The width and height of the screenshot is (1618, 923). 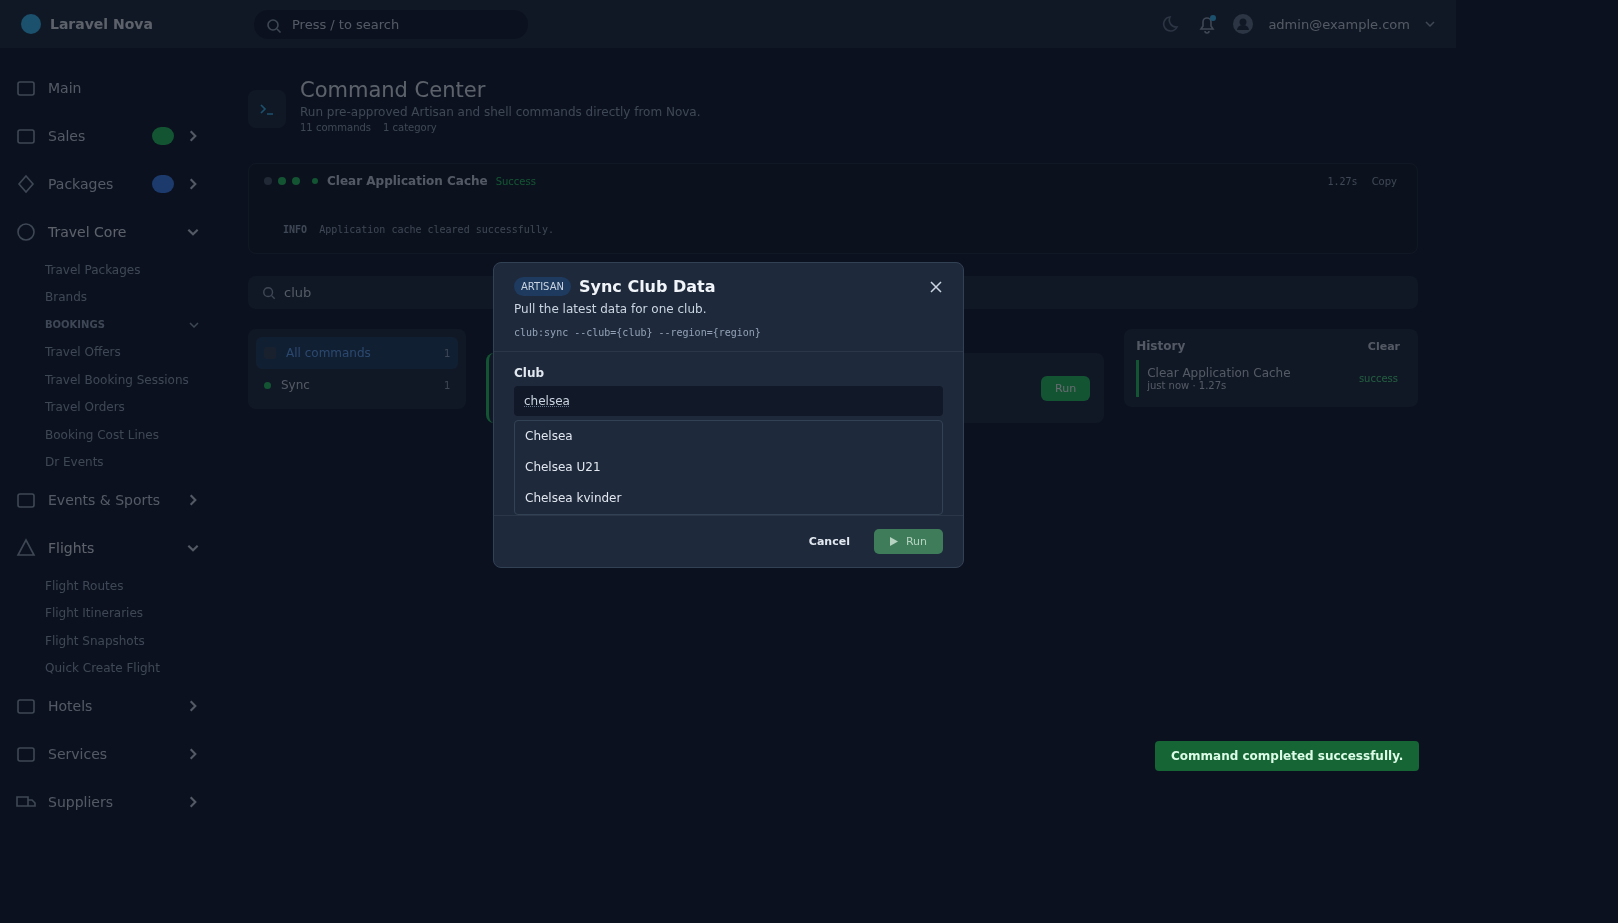 What do you see at coordinates (611, 309) in the screenshot?
I see `dialog-description: Pull the latest data for one club.` at bounding box center [611, 309].